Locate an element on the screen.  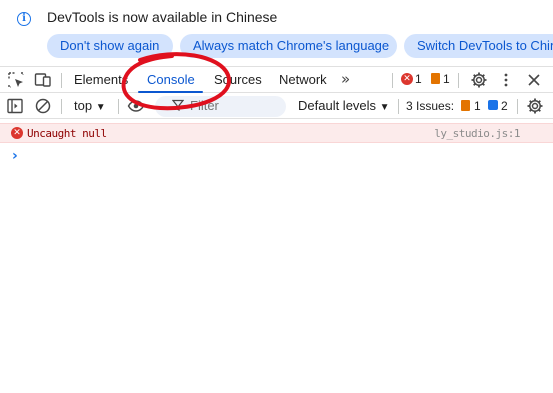
context-selector: top ▼ is located at coordinates (90, 105).